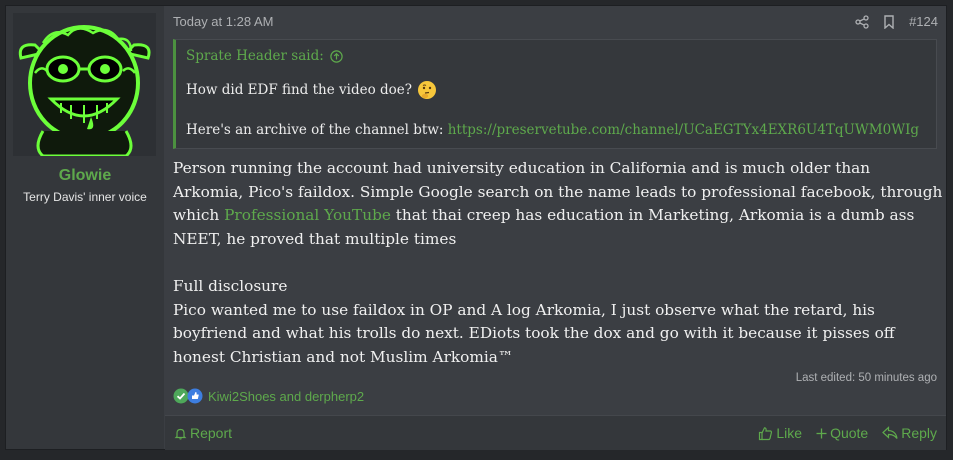 The image size is (953, 460). Describe the element at coordinates (890, 432) in the screenshot. I see `reply-icon` at that location.